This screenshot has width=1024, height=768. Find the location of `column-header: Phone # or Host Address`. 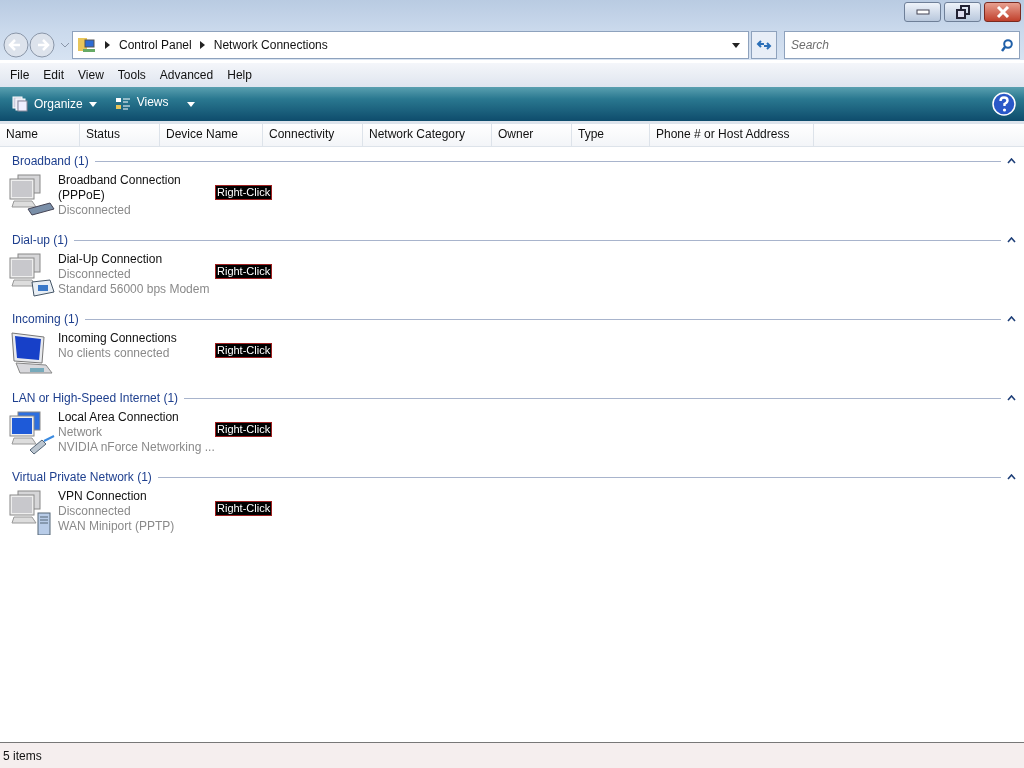

column-header: Phone # or Host Address is located at coordinates (732, 135).